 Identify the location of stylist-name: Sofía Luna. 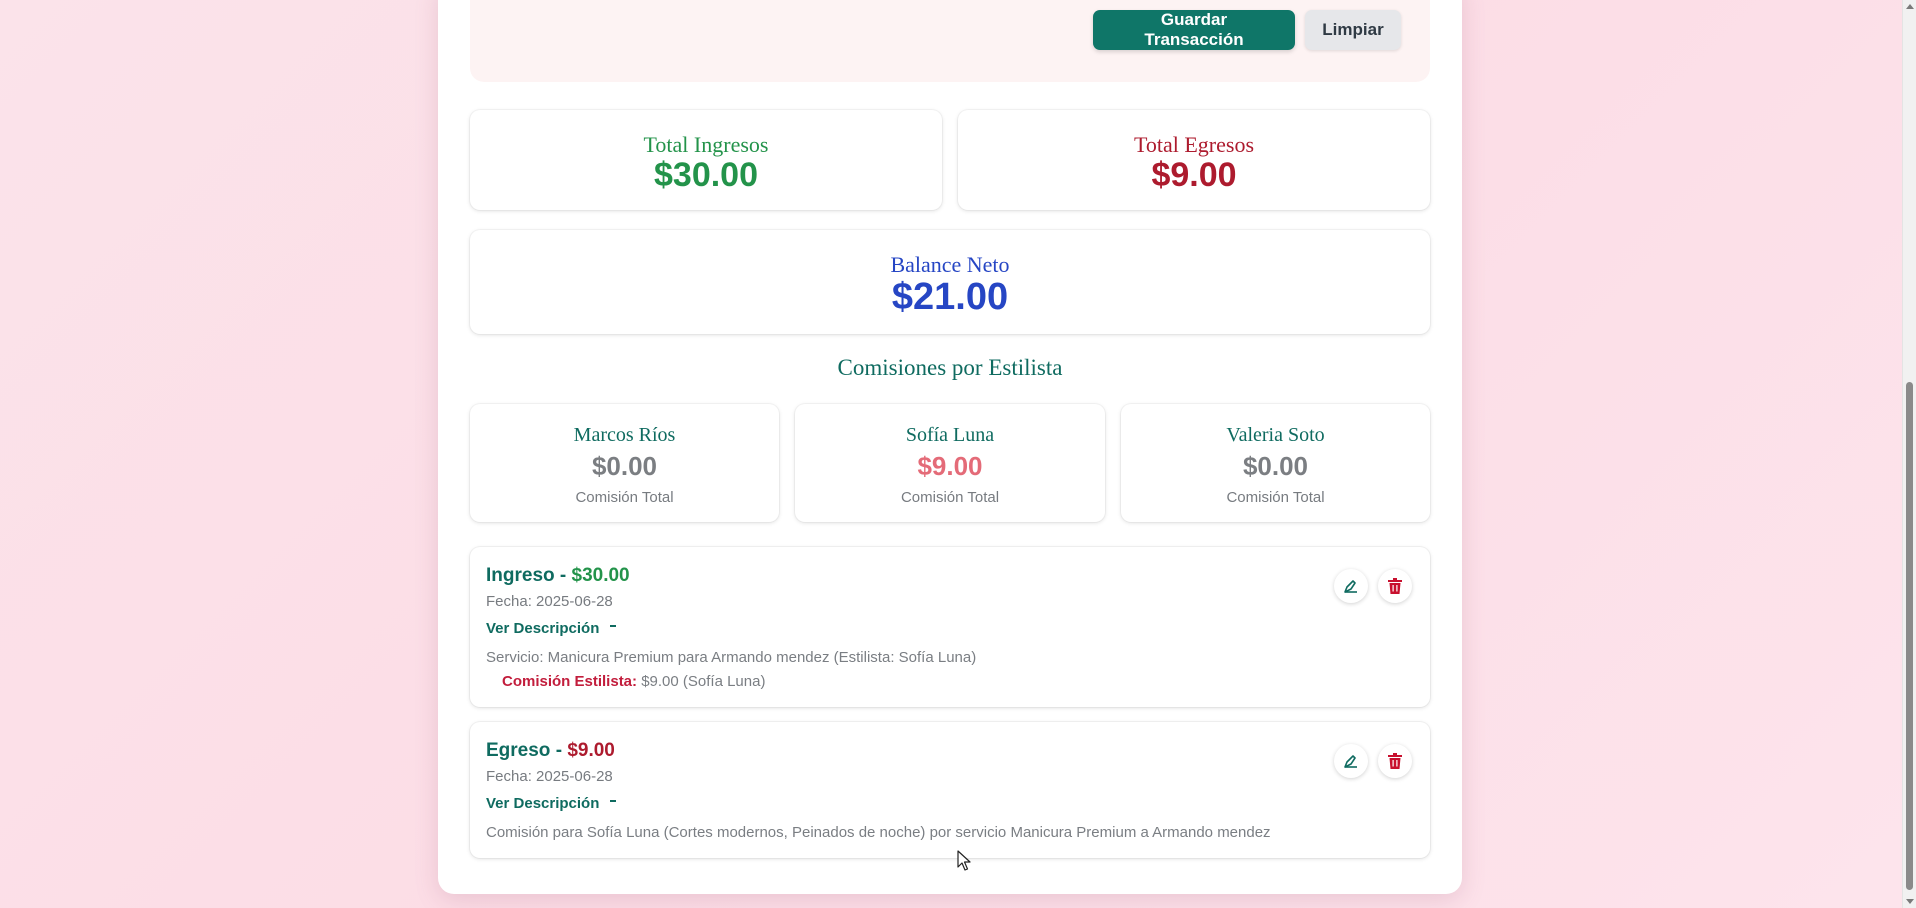
(950, 435).